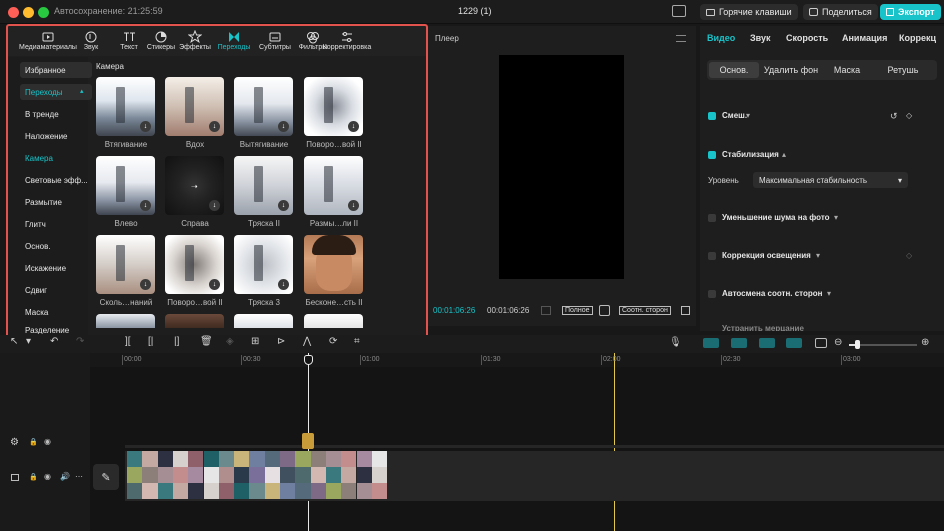  What do you see at coordinates (917, 38) in the screenshot?
I see `inspector-tab: Коррекция` at bounding box center [917, 38].